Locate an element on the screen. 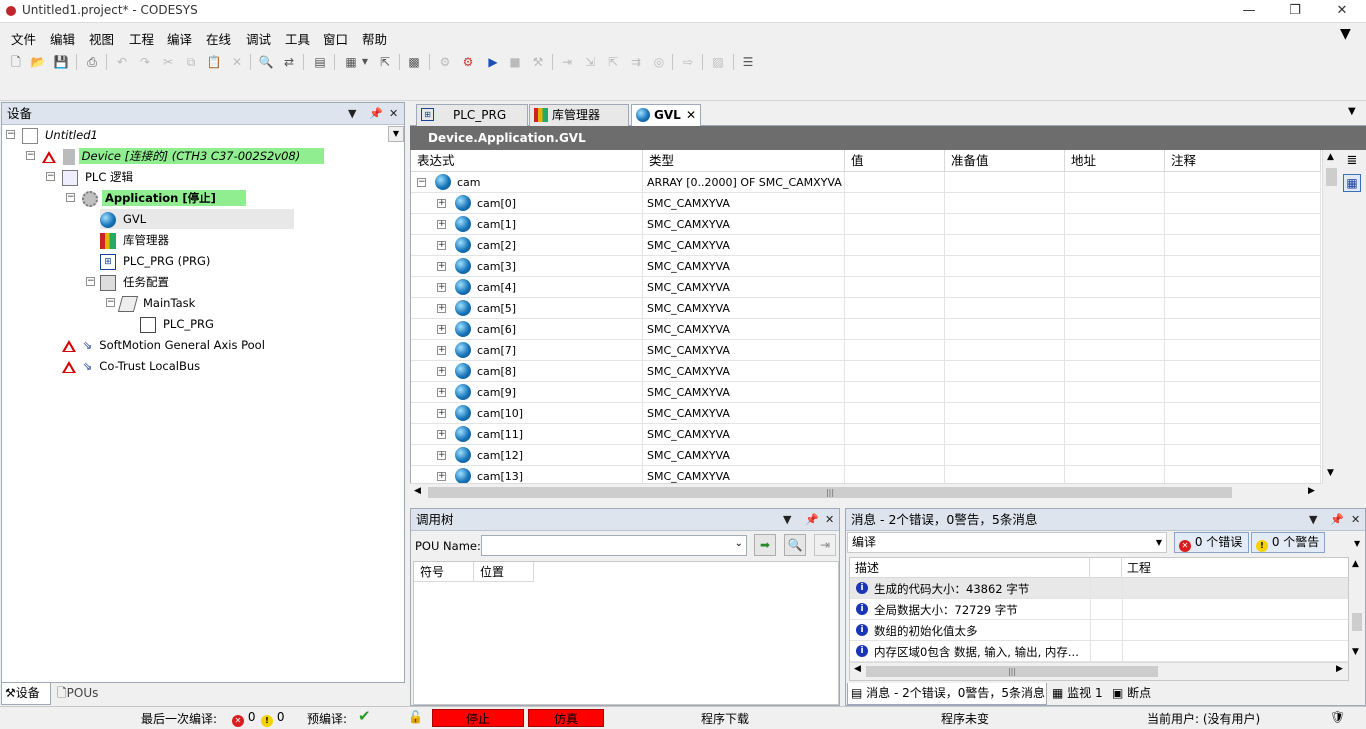 The image size is (1366, 729). column-header-comment: 注释 is located at coordinates (1243, 161).